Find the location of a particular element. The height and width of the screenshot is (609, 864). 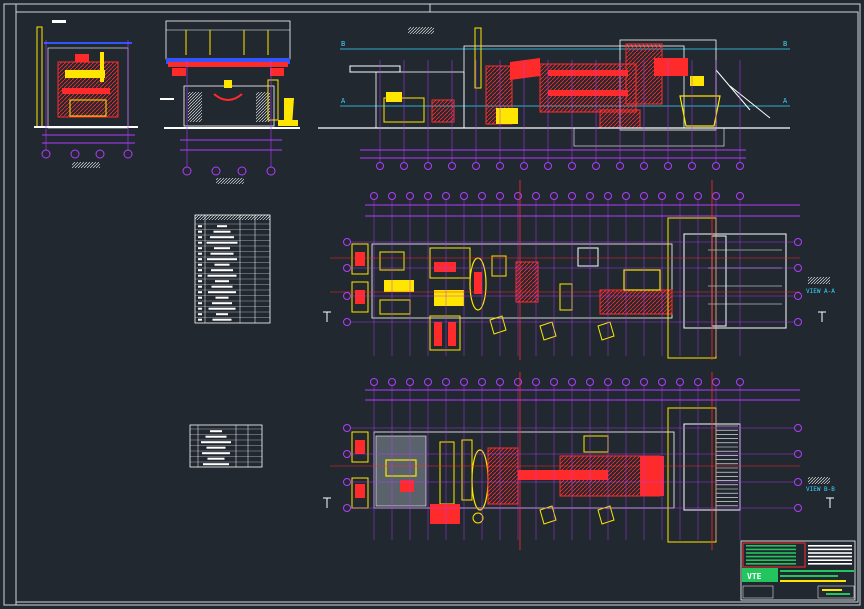

section-marker-b-left: B is located at coordinates (343, 44).